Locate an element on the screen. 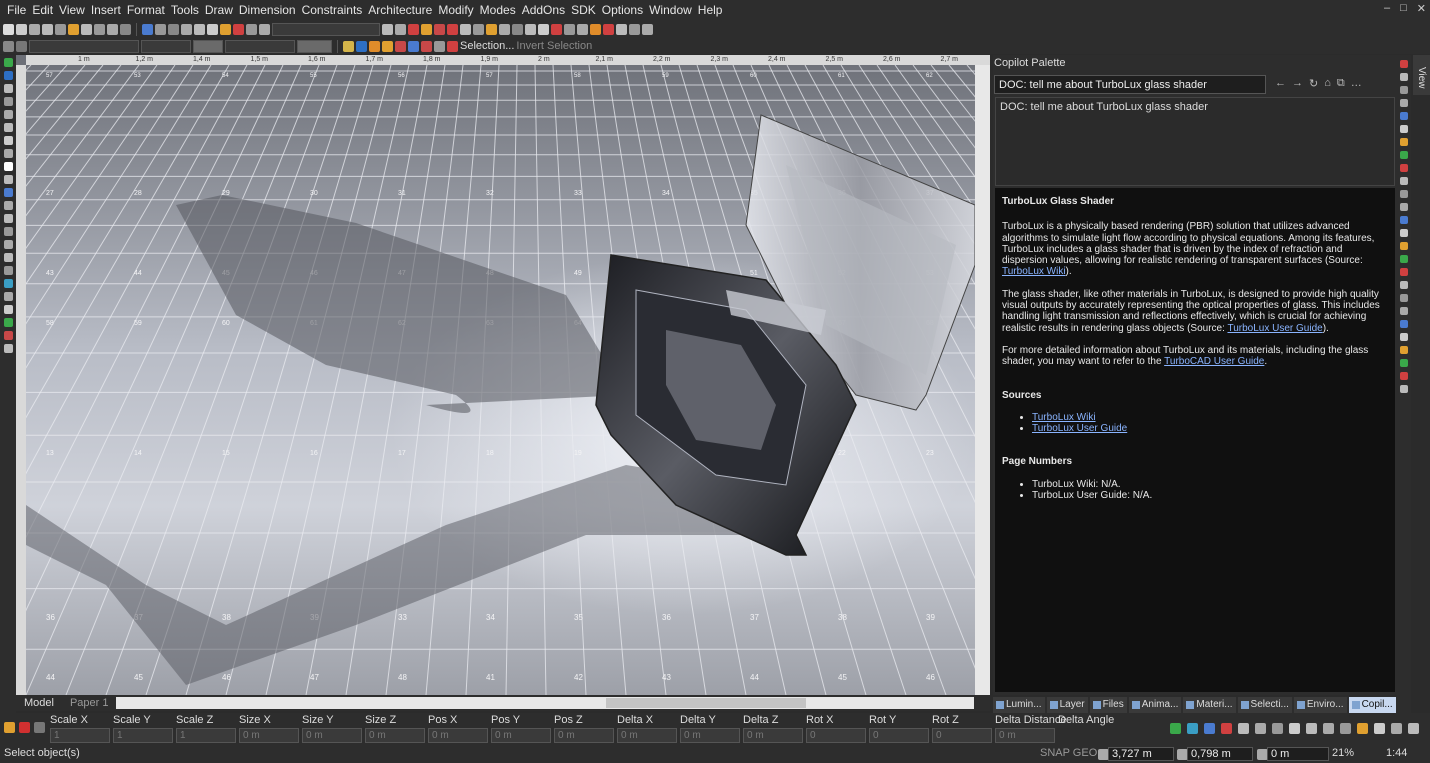 The image size is (1430, 763). menu-format: Format is located at coordinates (146, 10).